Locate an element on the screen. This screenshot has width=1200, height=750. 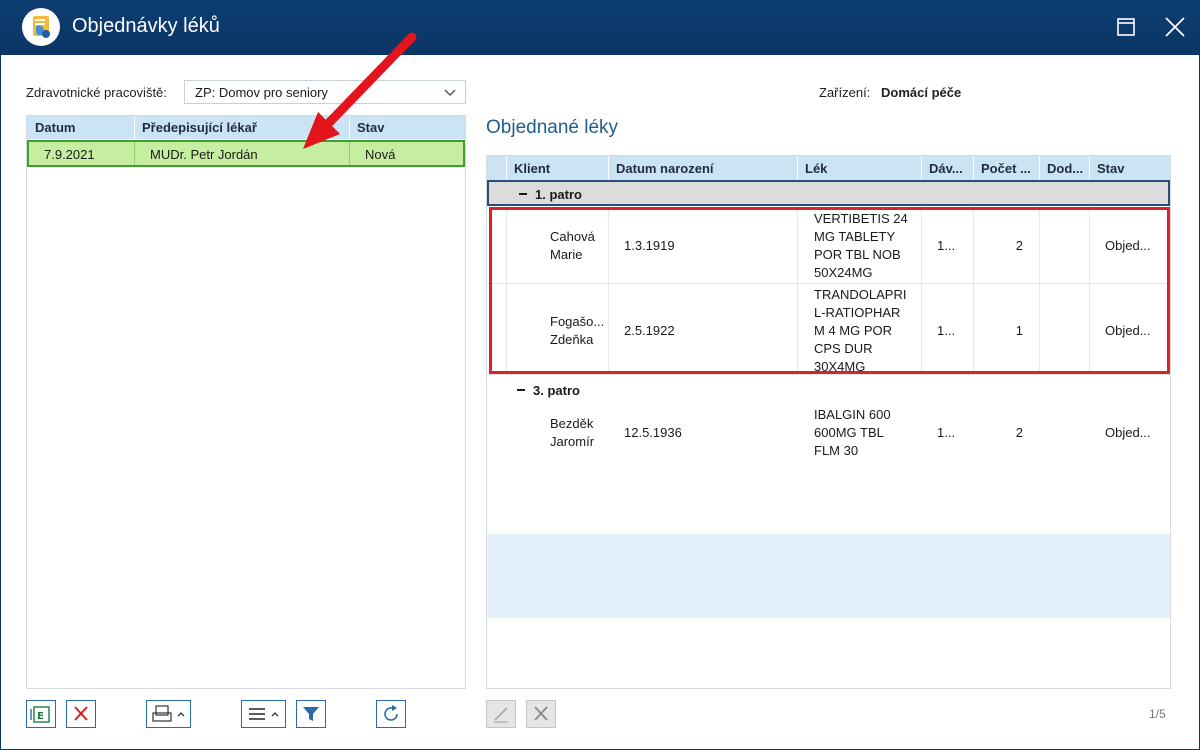
drug-name: TRANDOLAPRI is located at coordinates (860, 294).